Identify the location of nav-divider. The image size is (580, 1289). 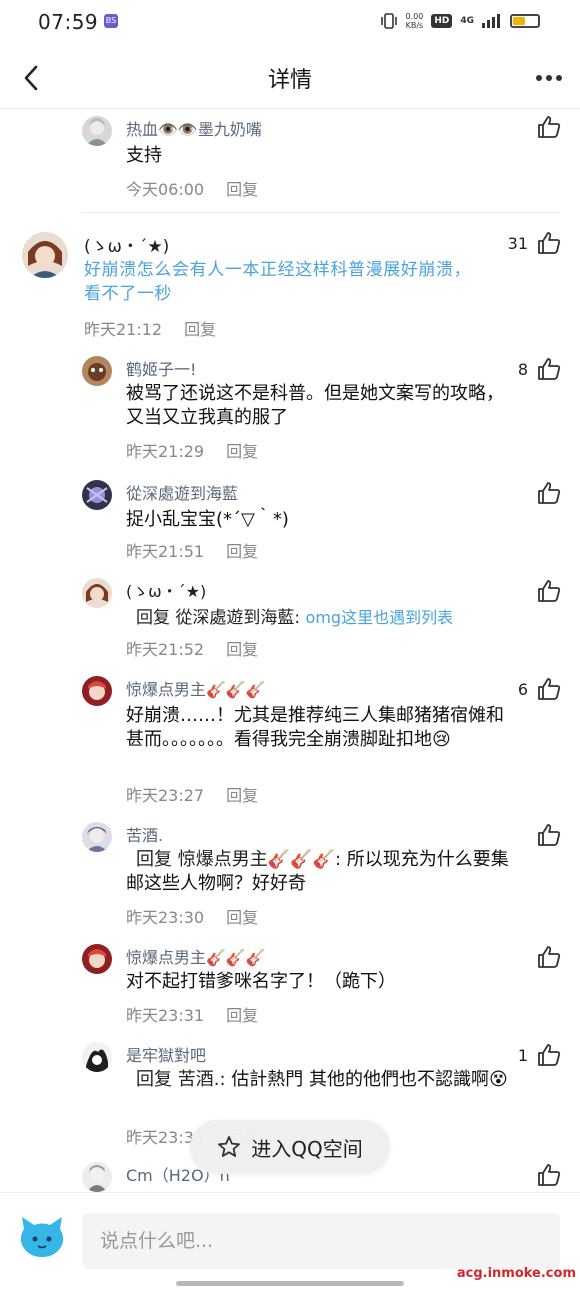
(290, 108).